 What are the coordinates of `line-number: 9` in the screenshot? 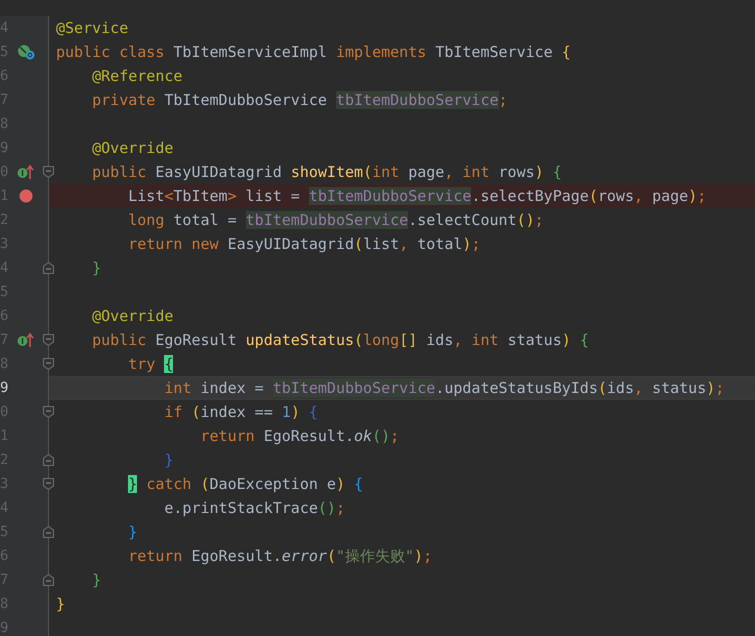 It's located at (5, 388).